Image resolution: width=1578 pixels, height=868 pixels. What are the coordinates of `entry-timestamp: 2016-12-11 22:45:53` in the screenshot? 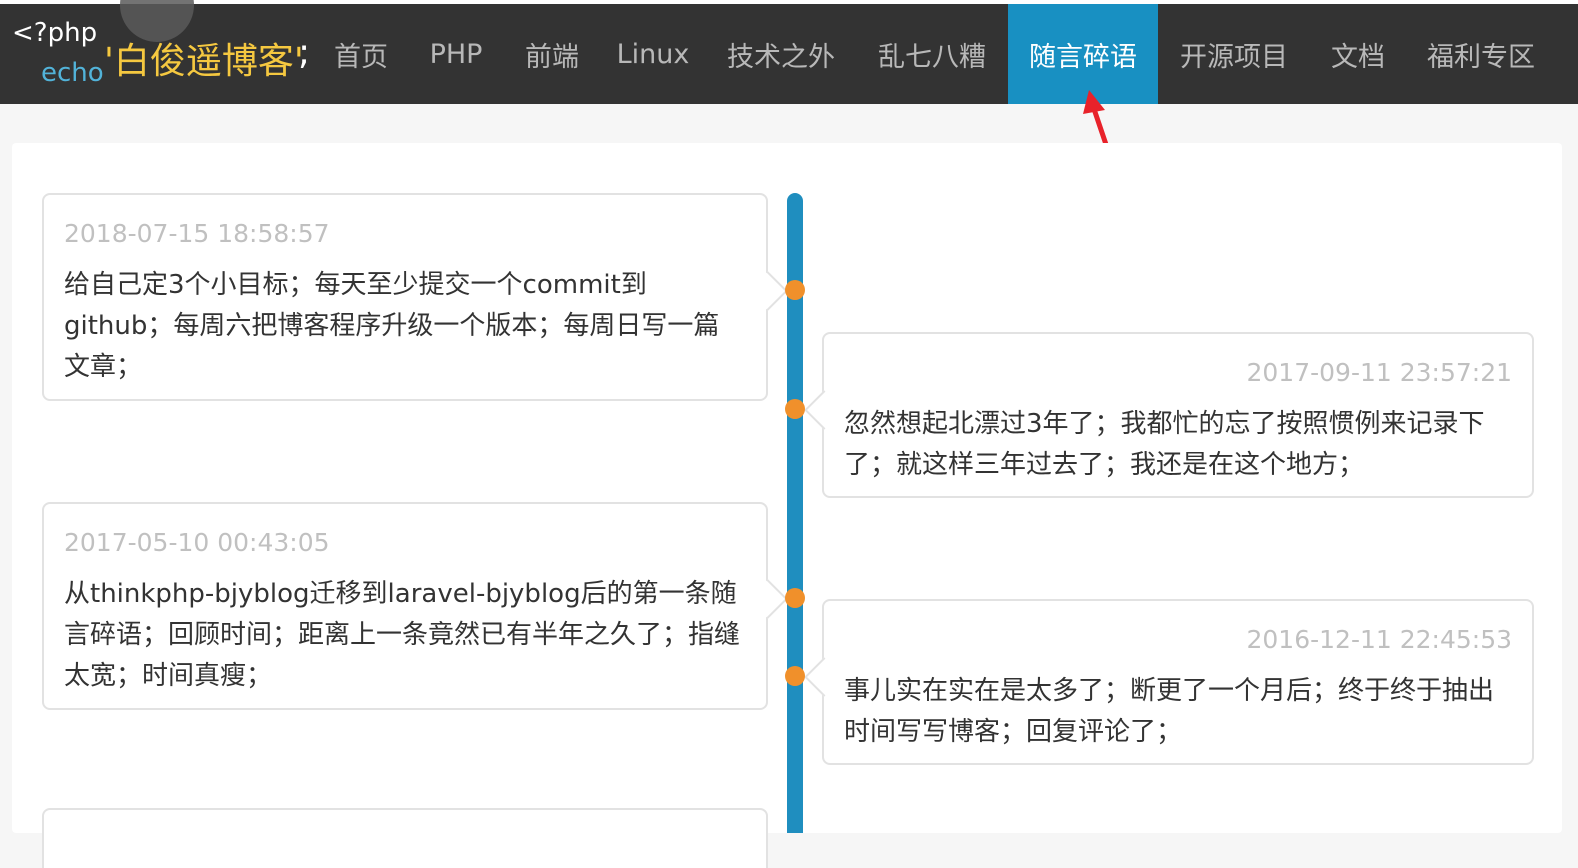 It's located at (1379, 639).